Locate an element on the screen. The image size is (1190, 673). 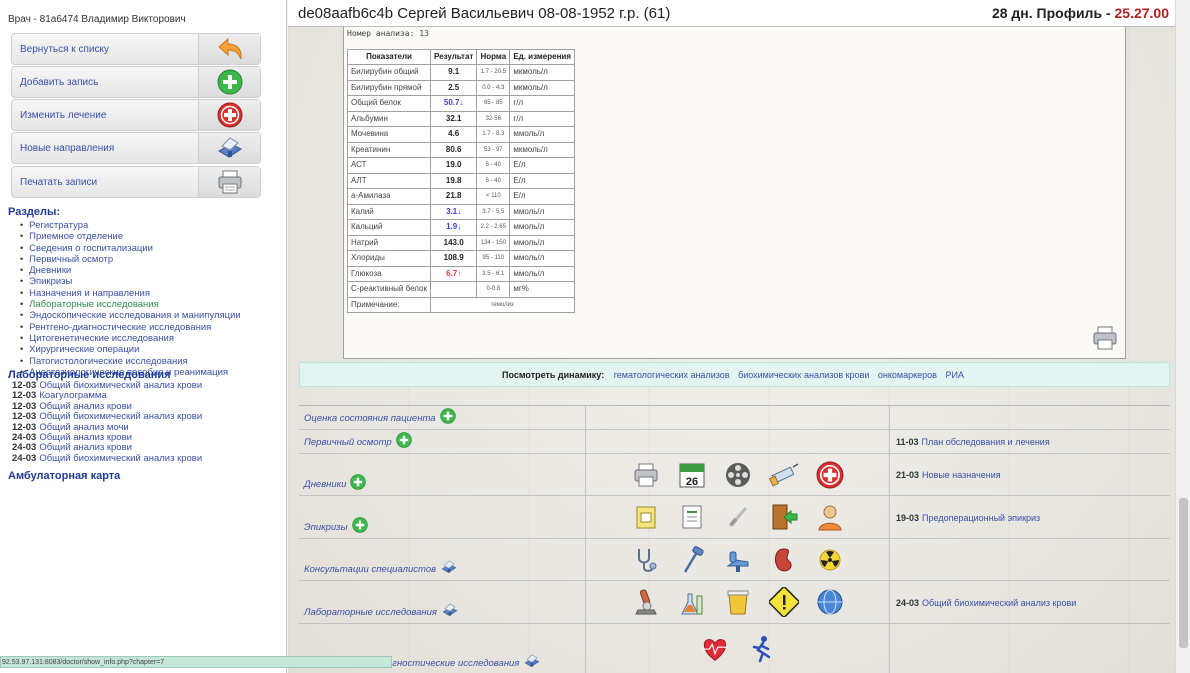
section-xray: Рентгено-диагностические исследования is located at coordinates (130, 327).